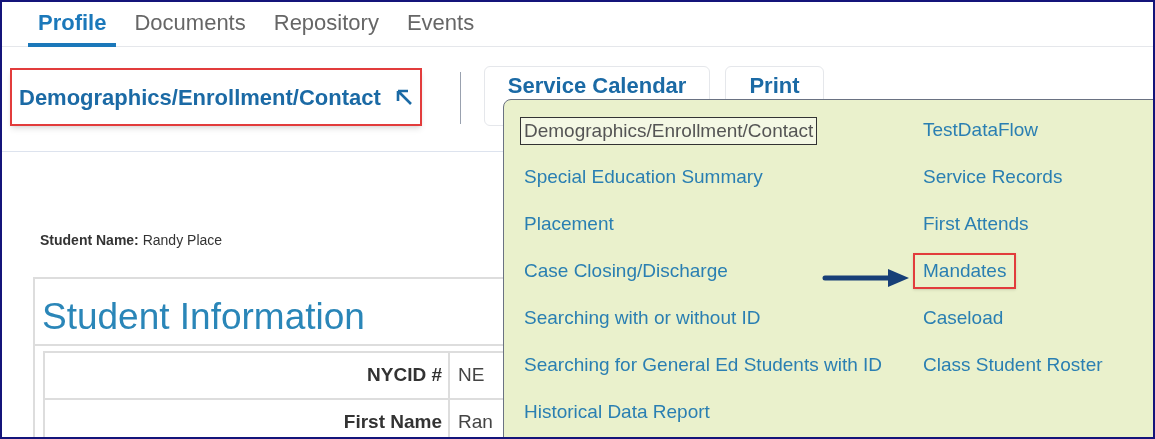  What do you see at coordinates (471, 375) in the screenshot?
I see `field-value: NE` at bounding box center [471, 375].